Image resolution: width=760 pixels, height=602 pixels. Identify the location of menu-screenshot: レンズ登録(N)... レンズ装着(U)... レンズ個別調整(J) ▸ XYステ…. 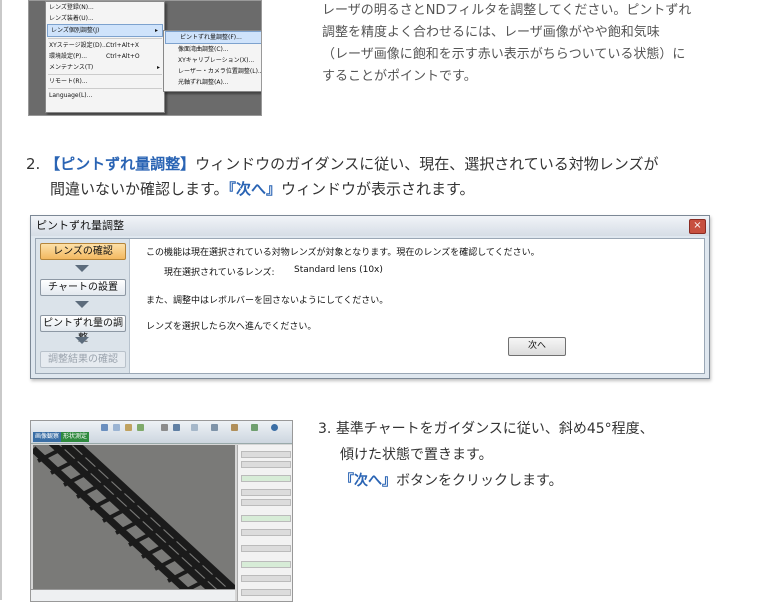
(145, 58).